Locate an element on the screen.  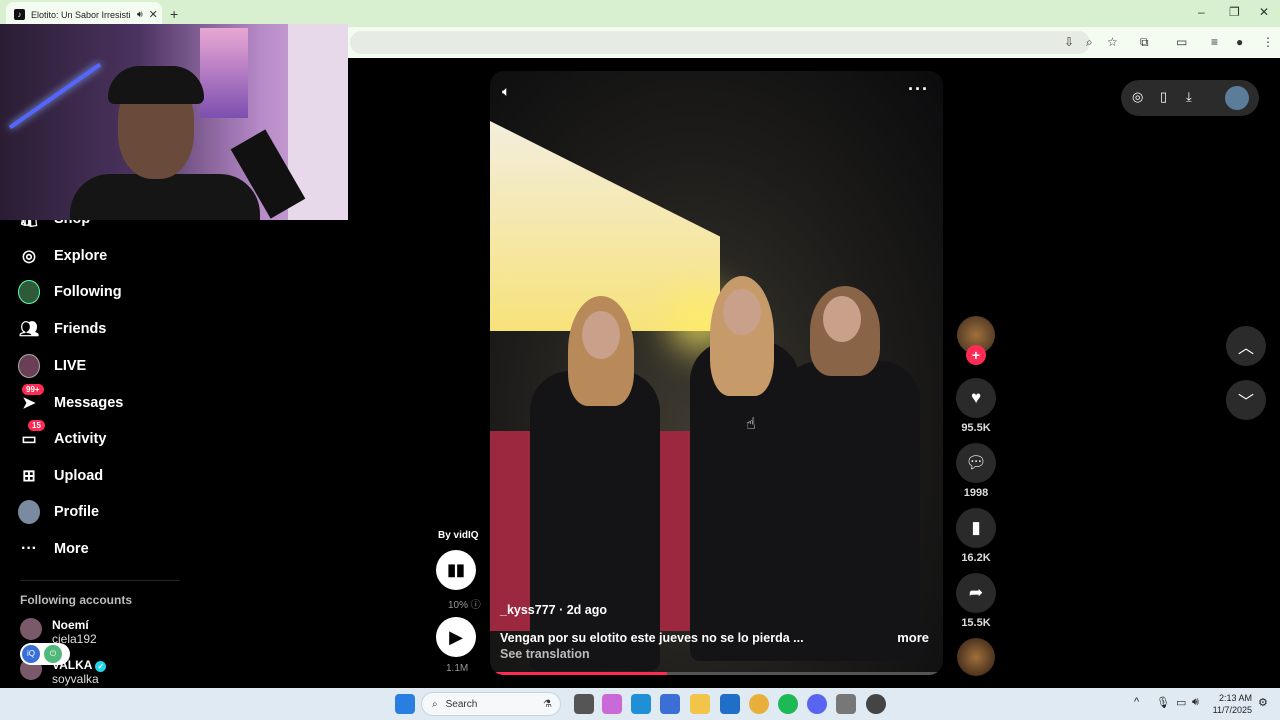
sidebar-item-live: LIVE is located at coordinates (52, 366).